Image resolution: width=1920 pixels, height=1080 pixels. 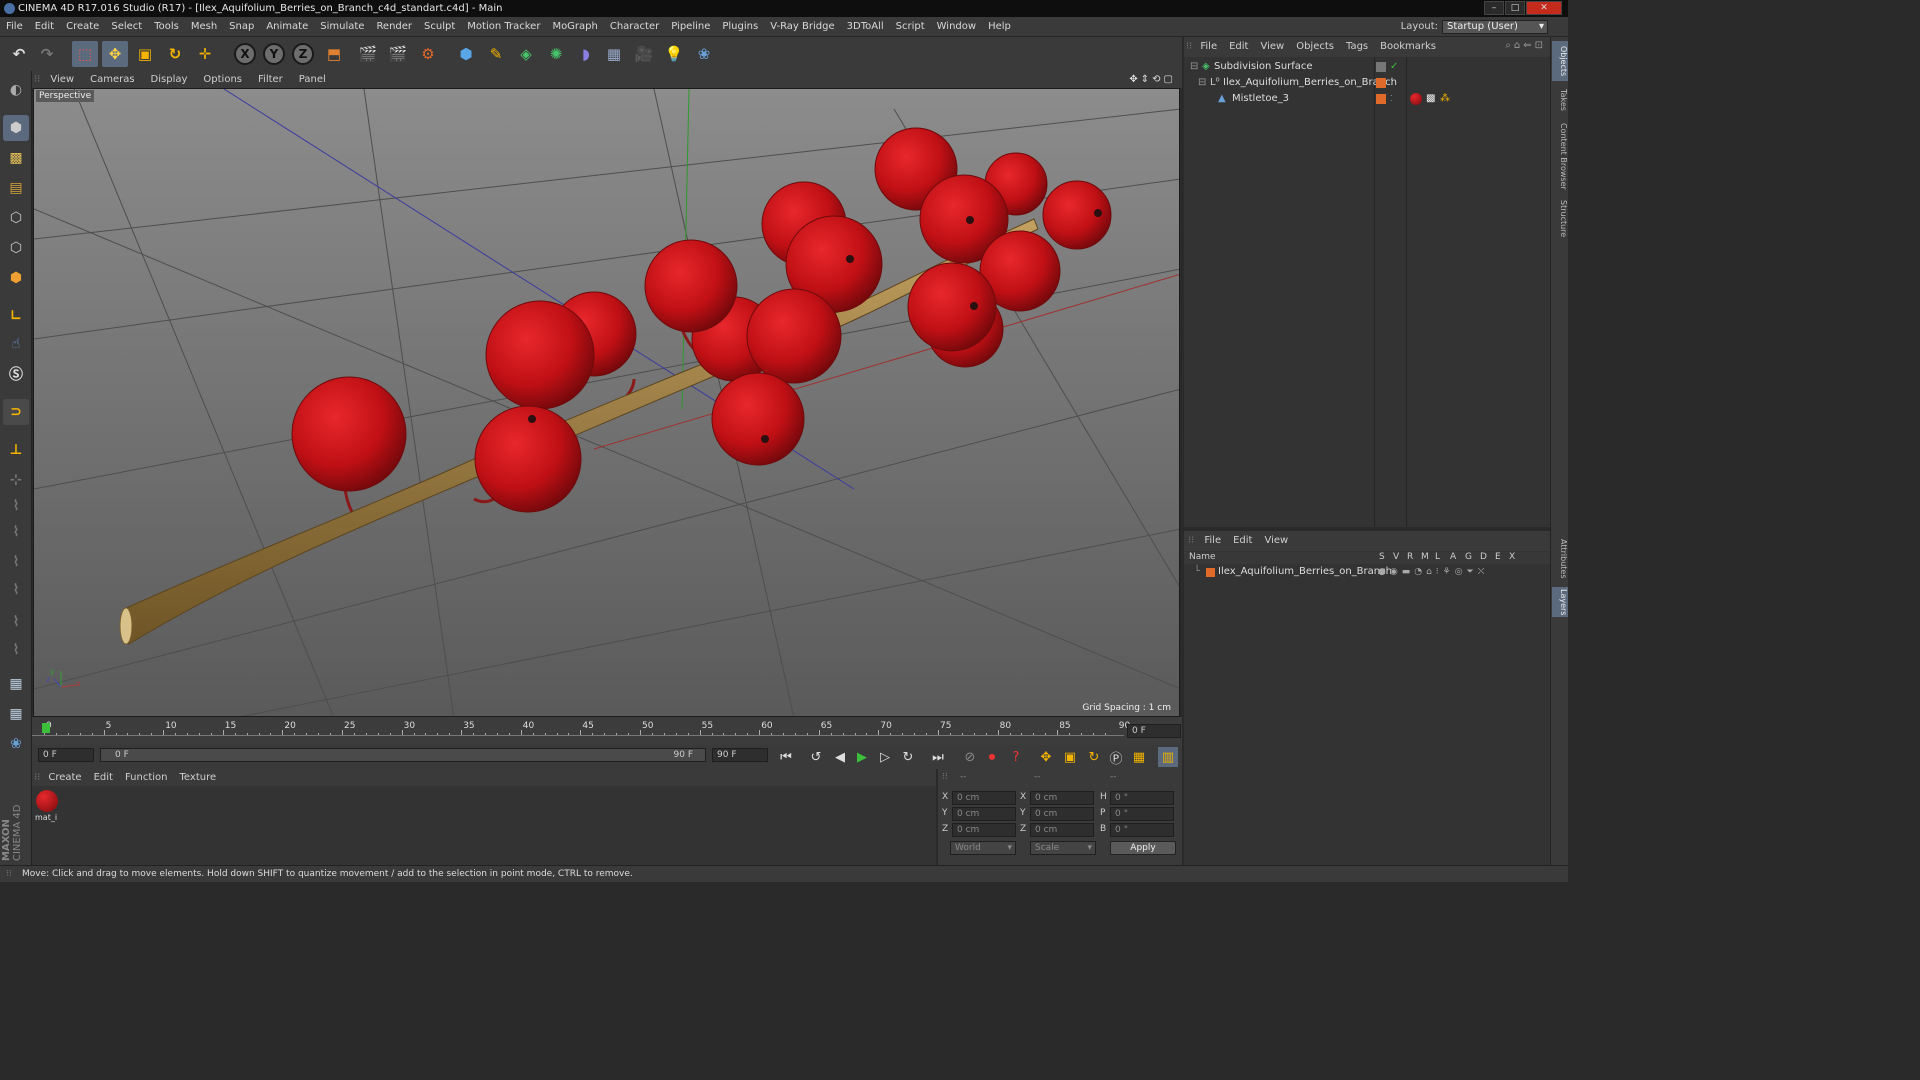 I want to click on viewport-menu-panel: Panel, so click(x=312, y=79).